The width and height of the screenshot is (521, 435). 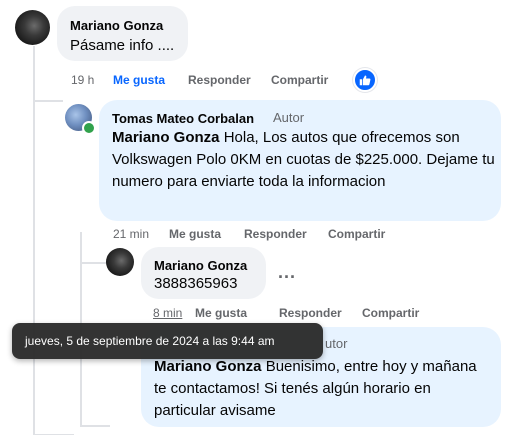 I want to click on comment-author: Tomas Mateo Corbalan, so click(x=183, y=118).